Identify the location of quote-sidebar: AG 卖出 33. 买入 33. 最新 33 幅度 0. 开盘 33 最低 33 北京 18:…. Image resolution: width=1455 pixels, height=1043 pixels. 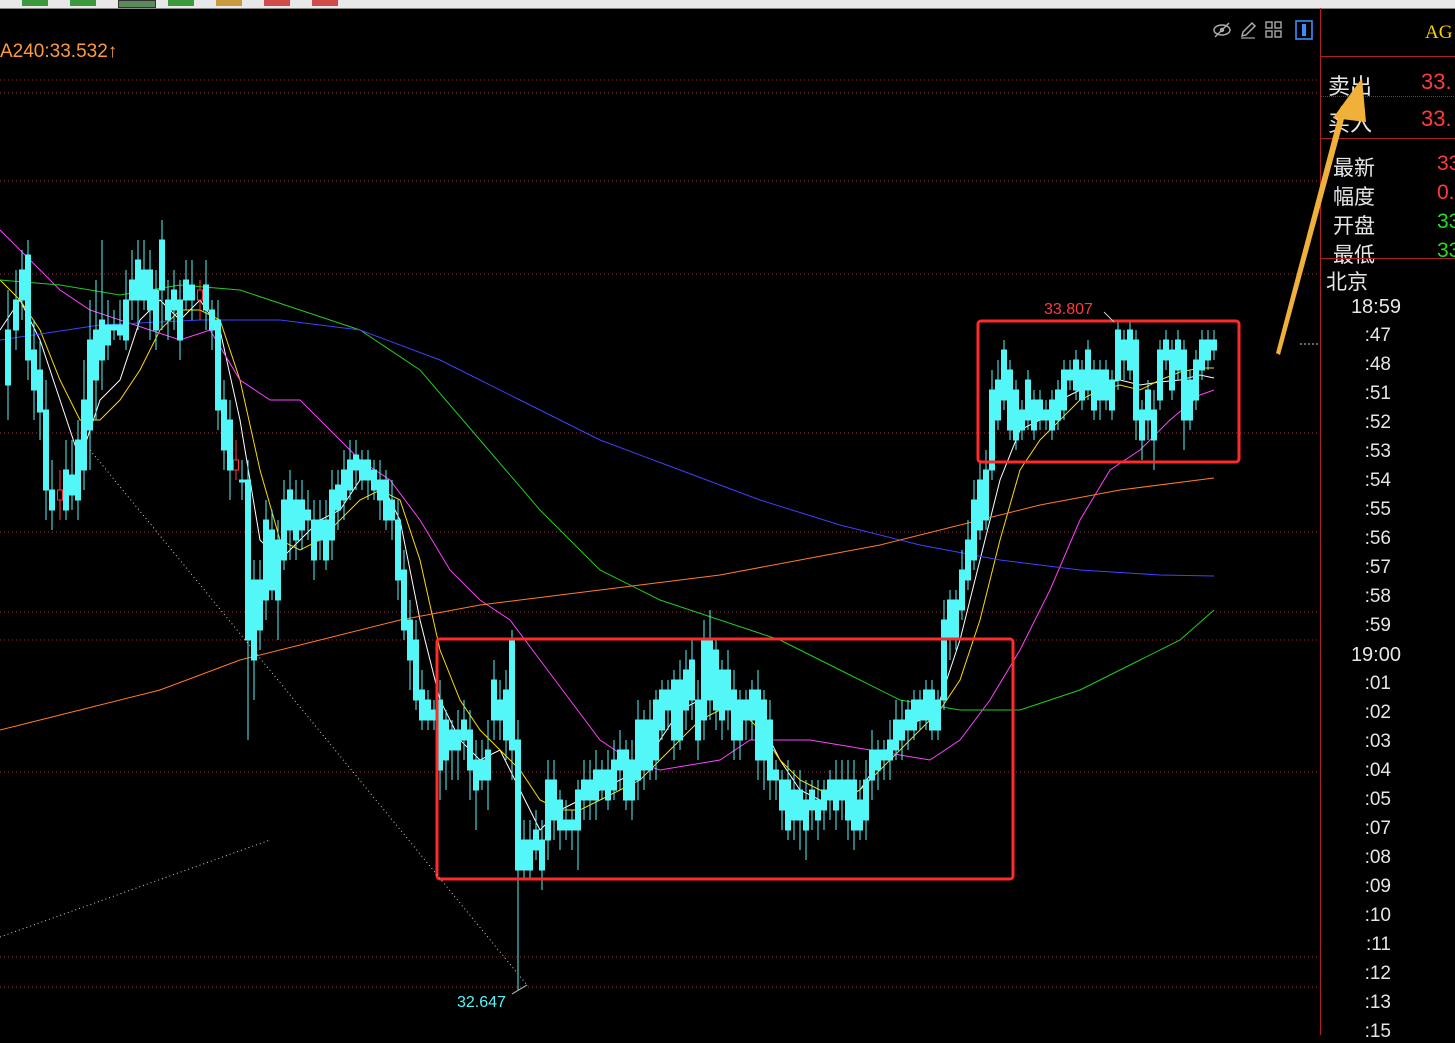
(1387, 525).